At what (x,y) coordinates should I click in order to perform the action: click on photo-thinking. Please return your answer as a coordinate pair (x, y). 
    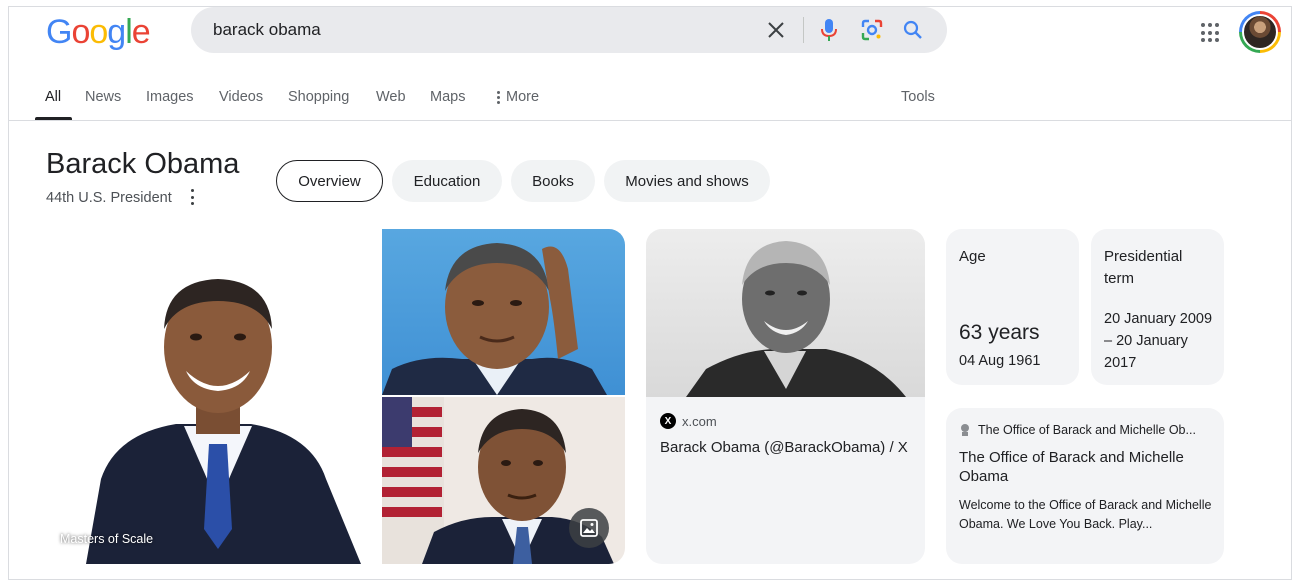
    Looking at the image, I should click on (503, 312).